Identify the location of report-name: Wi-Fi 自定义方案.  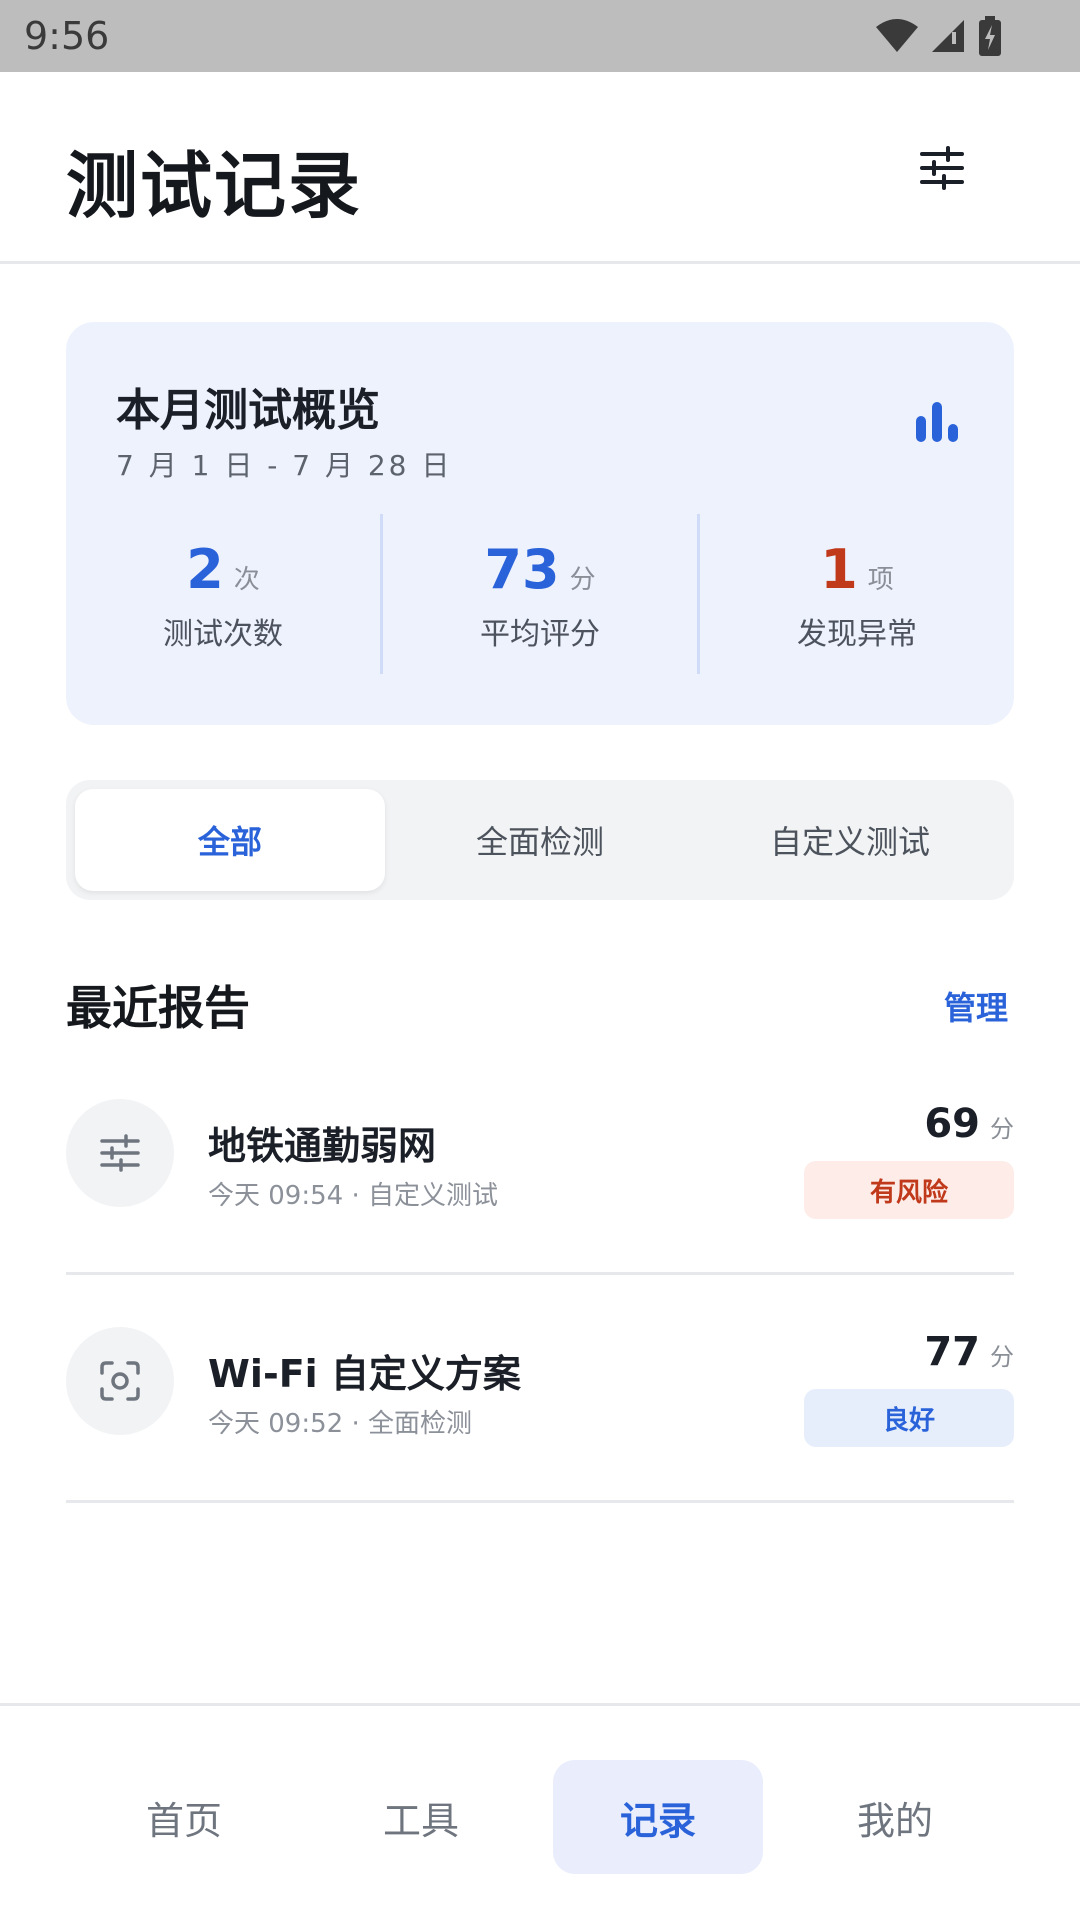
(364, 1374).